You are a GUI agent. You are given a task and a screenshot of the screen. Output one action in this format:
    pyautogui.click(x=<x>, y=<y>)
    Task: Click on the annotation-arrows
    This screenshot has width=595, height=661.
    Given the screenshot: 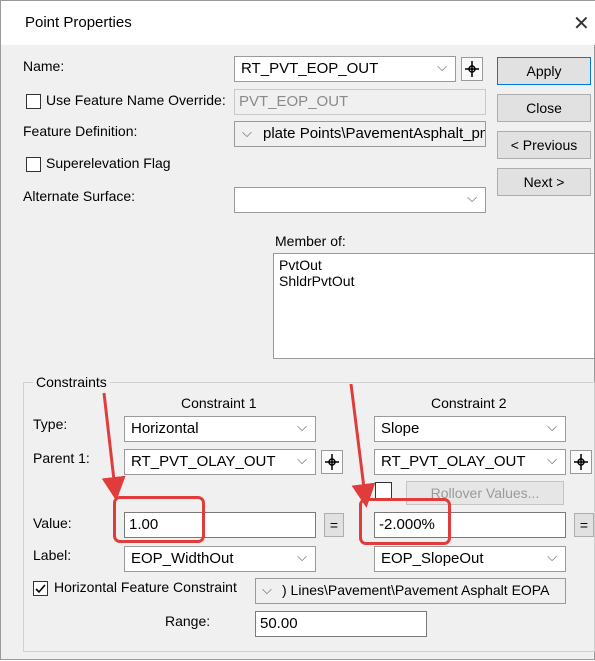 What is the action you would take?
    pyautogui.click(x=238, y=445)
    